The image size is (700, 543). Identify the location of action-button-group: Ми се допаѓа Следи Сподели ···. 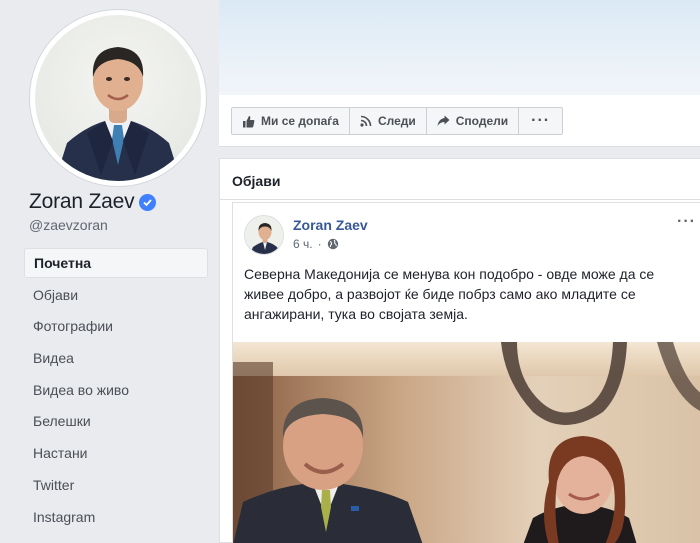
(397, 121).